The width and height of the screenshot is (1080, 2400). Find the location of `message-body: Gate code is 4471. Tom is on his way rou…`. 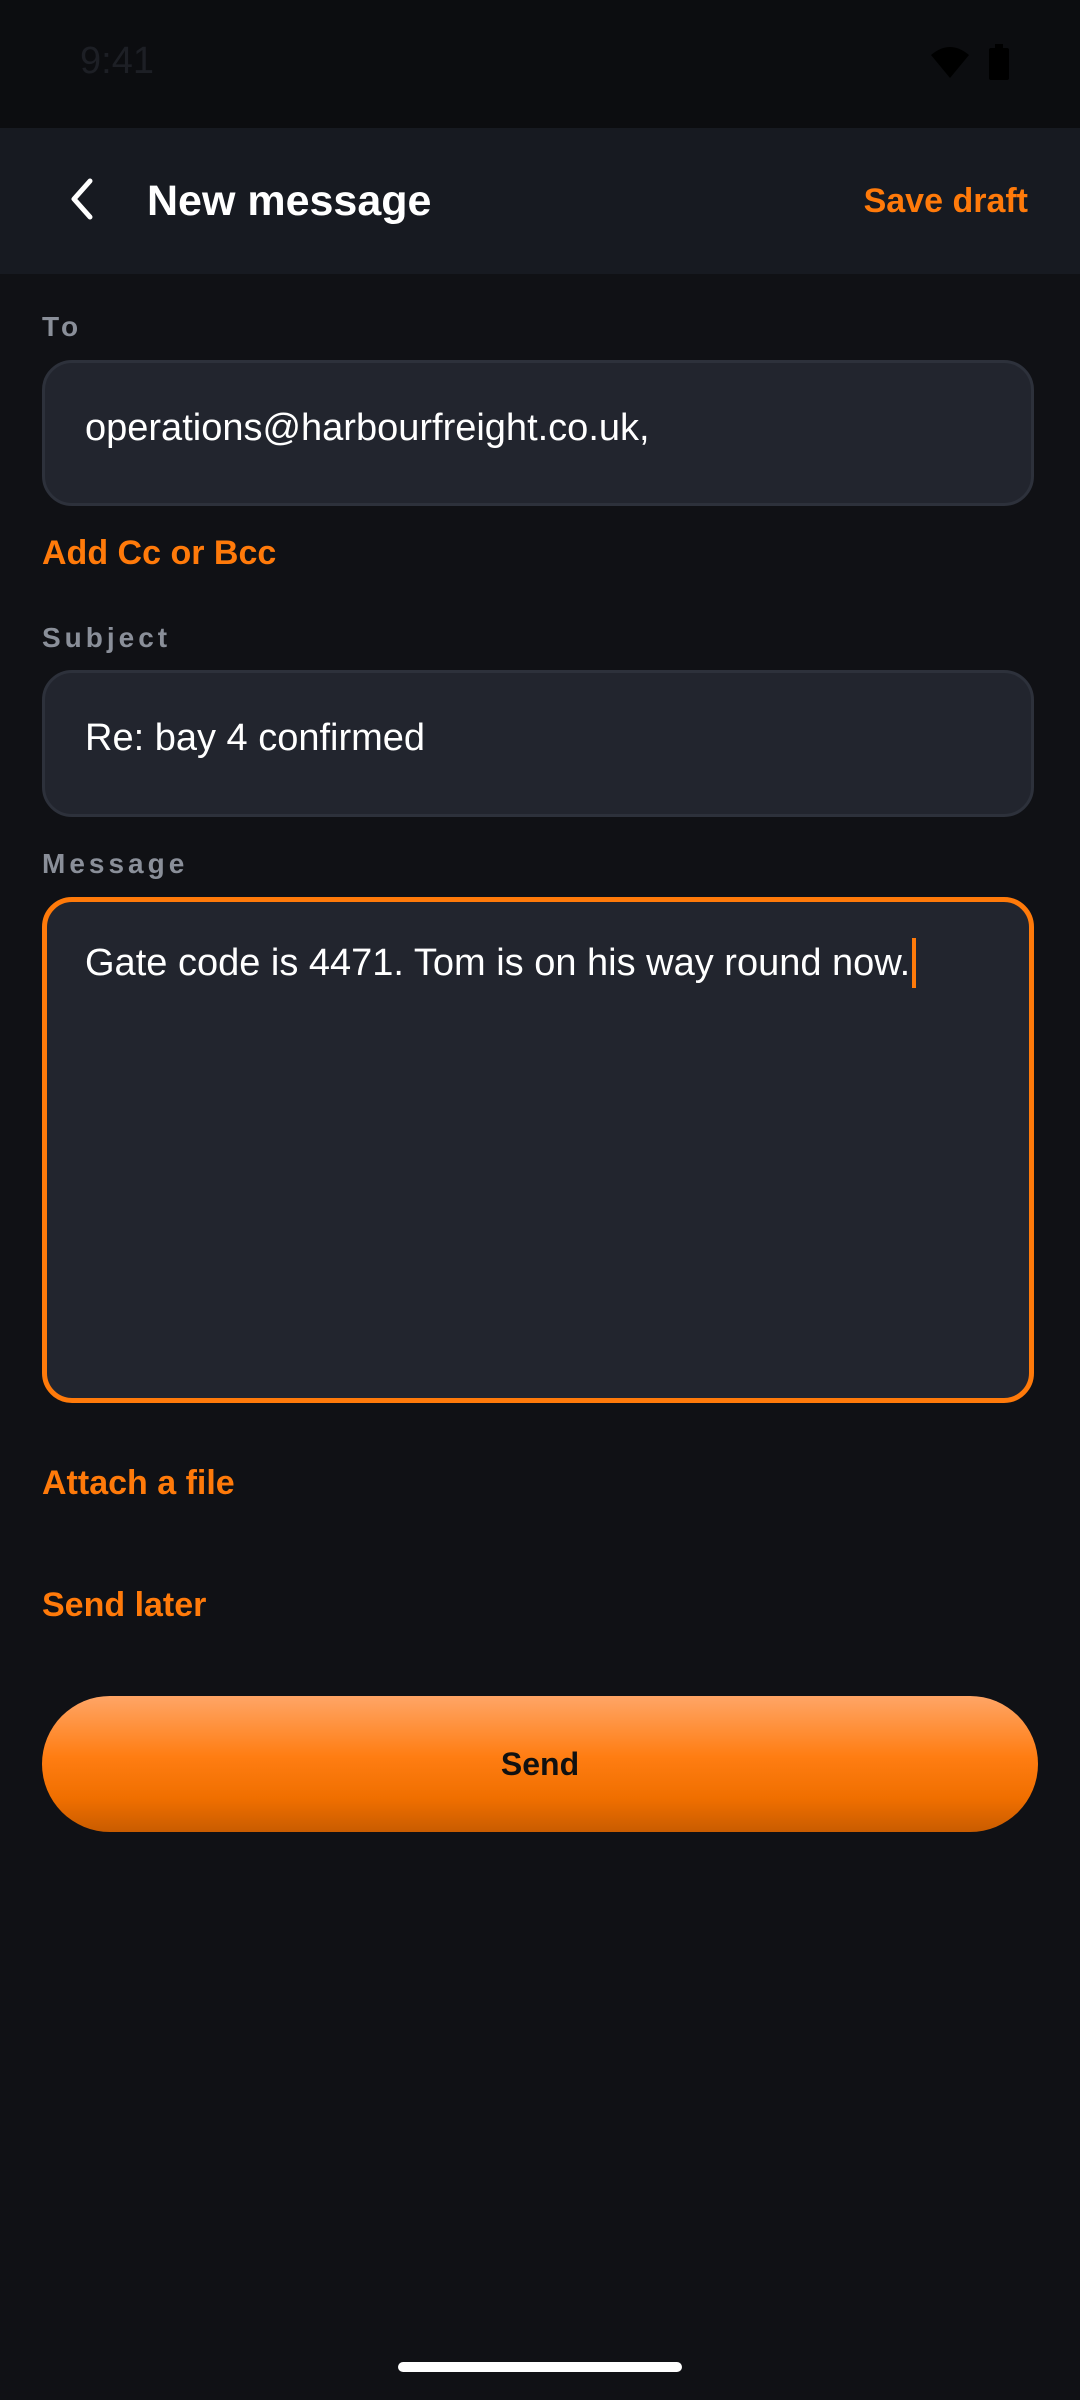

message-body: Gate code is 4471. Tom is on his way rou… is located at coordinates (501, 964).